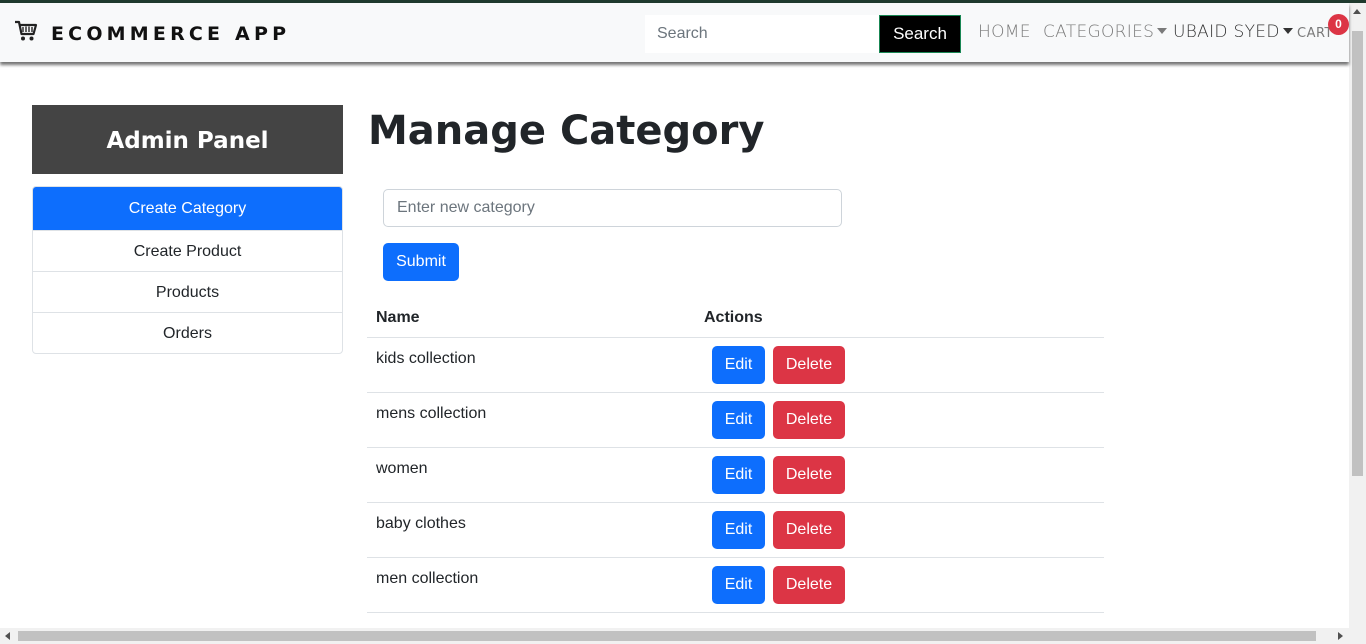  I want to click on submit-button: Submit, so click(421, 262).